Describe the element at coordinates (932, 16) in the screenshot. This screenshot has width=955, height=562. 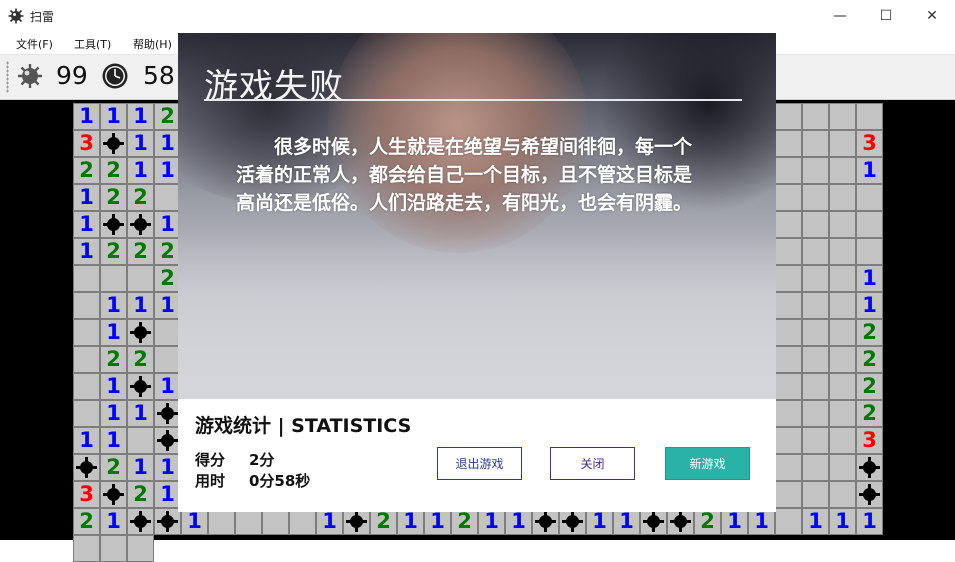
I see `close-window-button: ✕` at that location.